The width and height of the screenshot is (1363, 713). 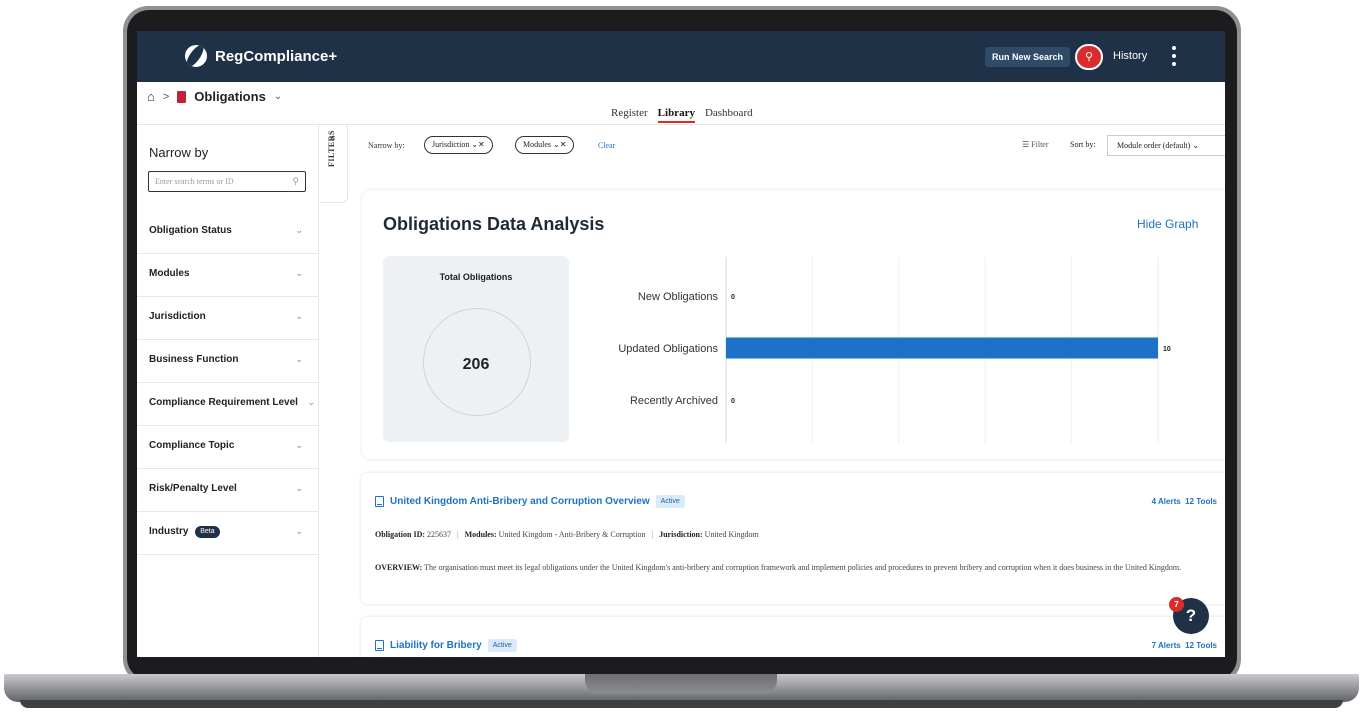 What do you see at coordinates (194, 359) in the screenshot?
I see `facet-label: Business Function` at bounding box center [194, 359].